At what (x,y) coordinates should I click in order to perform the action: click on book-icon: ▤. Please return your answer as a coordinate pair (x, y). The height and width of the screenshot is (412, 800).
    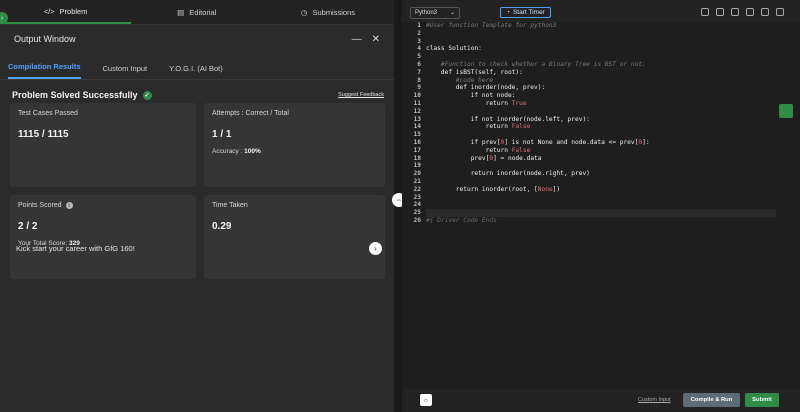
    Looking at the image, I should click on (181, 12).